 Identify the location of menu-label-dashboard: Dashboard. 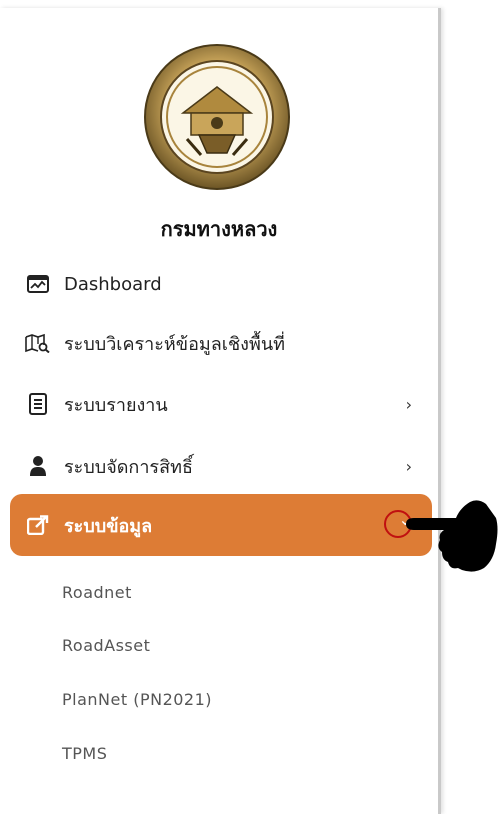
(113, 284).